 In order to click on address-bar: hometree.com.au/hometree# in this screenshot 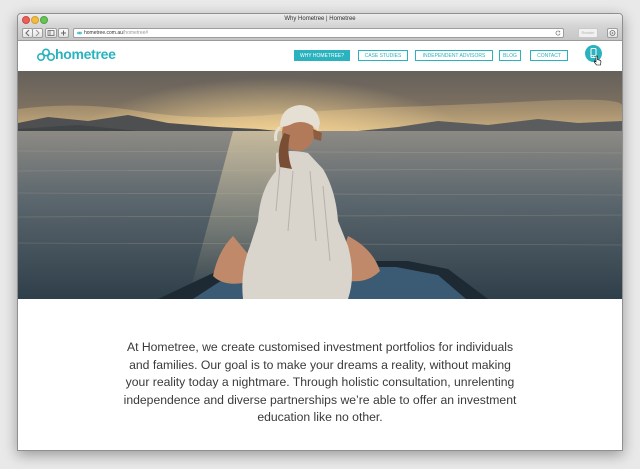, I will do `click(318, 33)`.